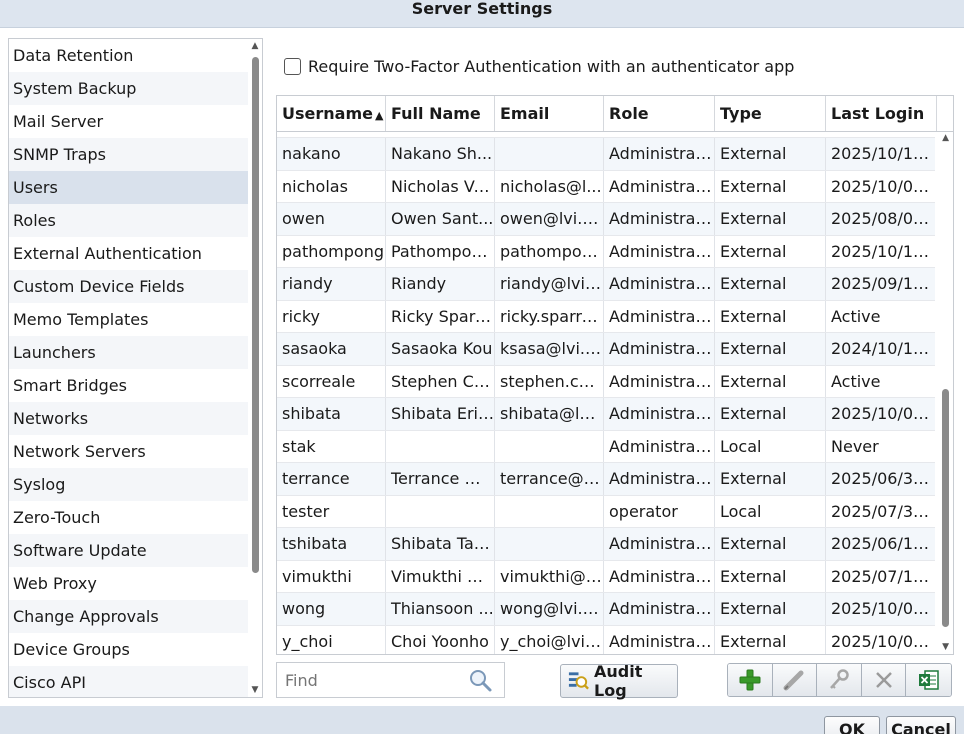  Describe the element at coordinates (945, 508) in the screenshot. I see `table-scroll-thumb` at that location.